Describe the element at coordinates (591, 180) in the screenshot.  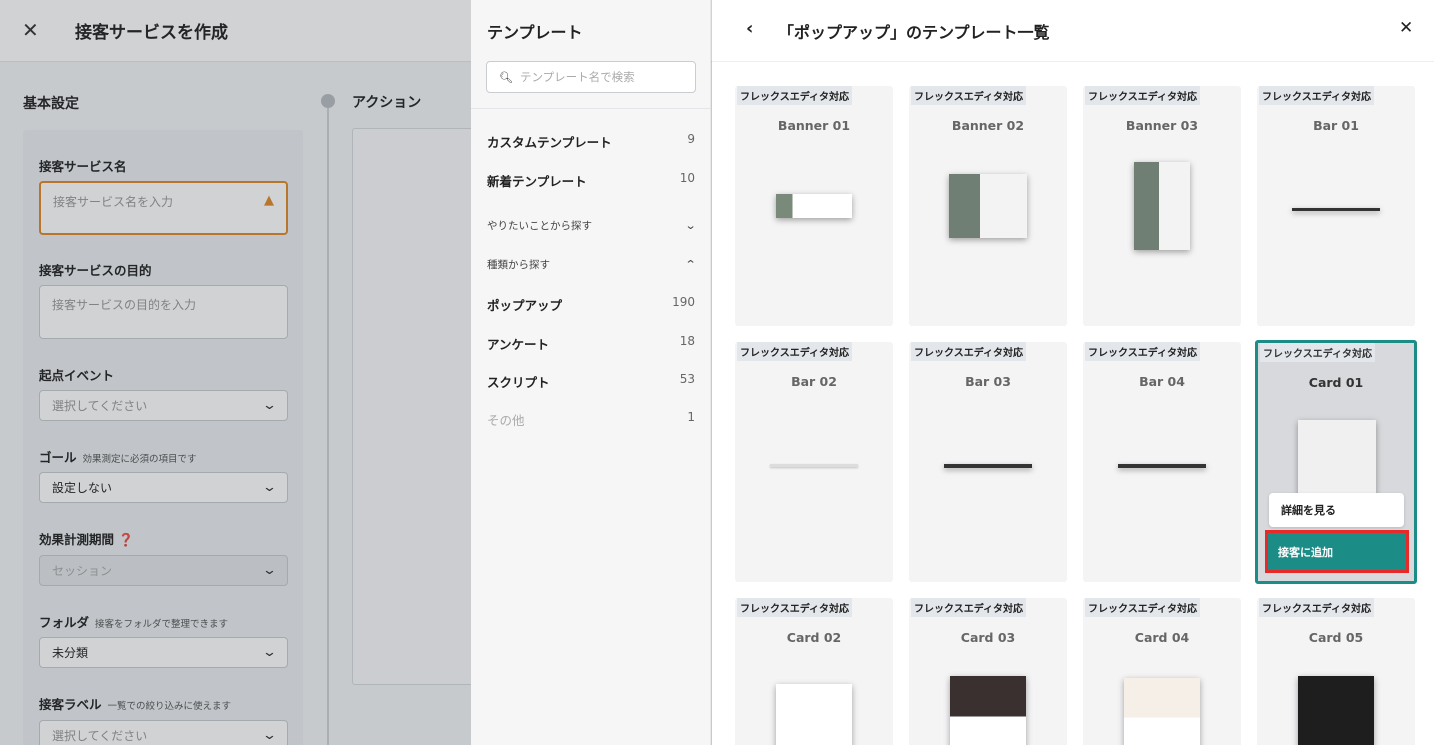
I see `sidebar-item-new-templates: 新着テンプレート 10` at that location.